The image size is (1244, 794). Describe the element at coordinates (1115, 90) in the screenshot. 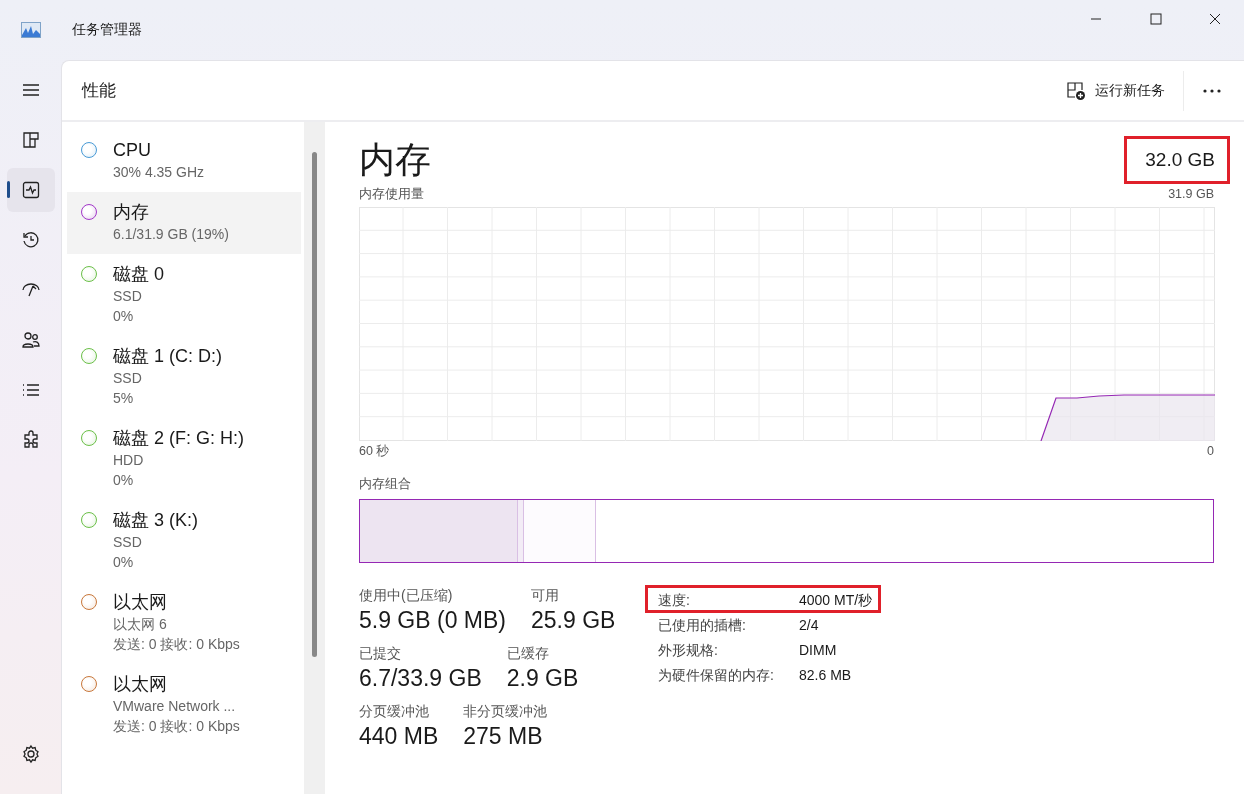

I see `run-new-task-button: 运行新任务` at that location.